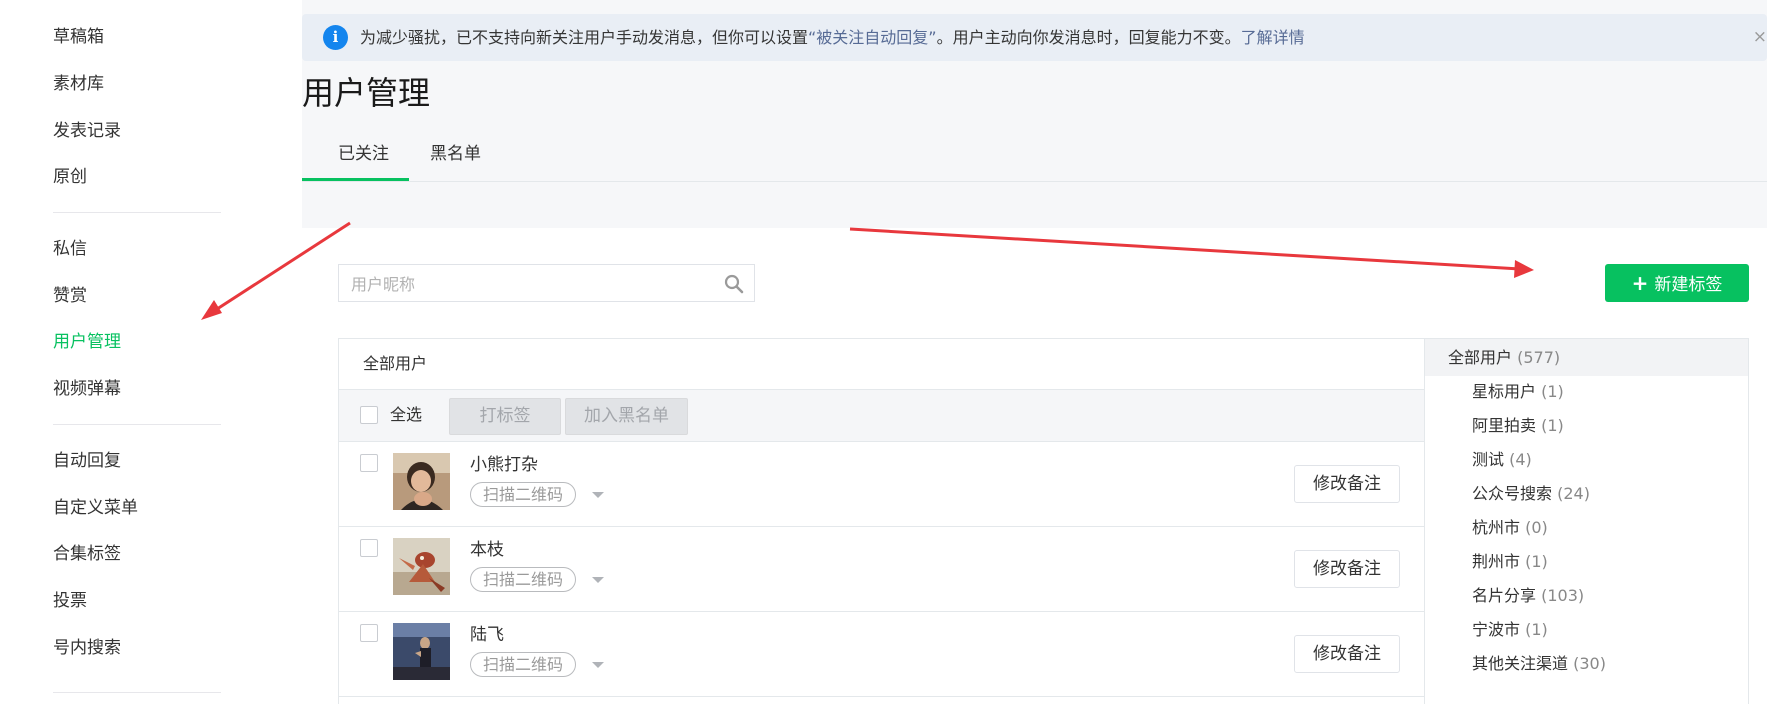  I want to click on nav-item-publish-history: 发表记录, so click(87, 131).